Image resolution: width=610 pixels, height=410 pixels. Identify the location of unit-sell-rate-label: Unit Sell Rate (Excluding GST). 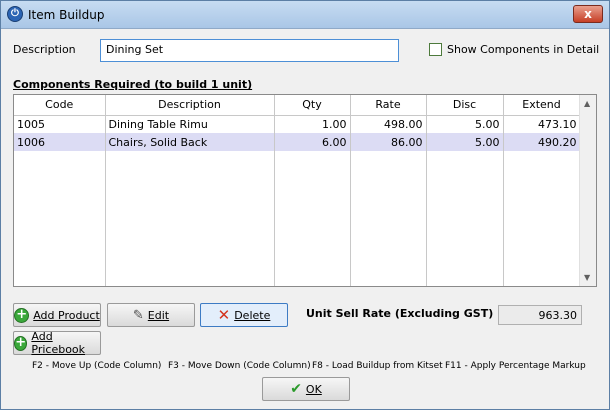
(400, 313).